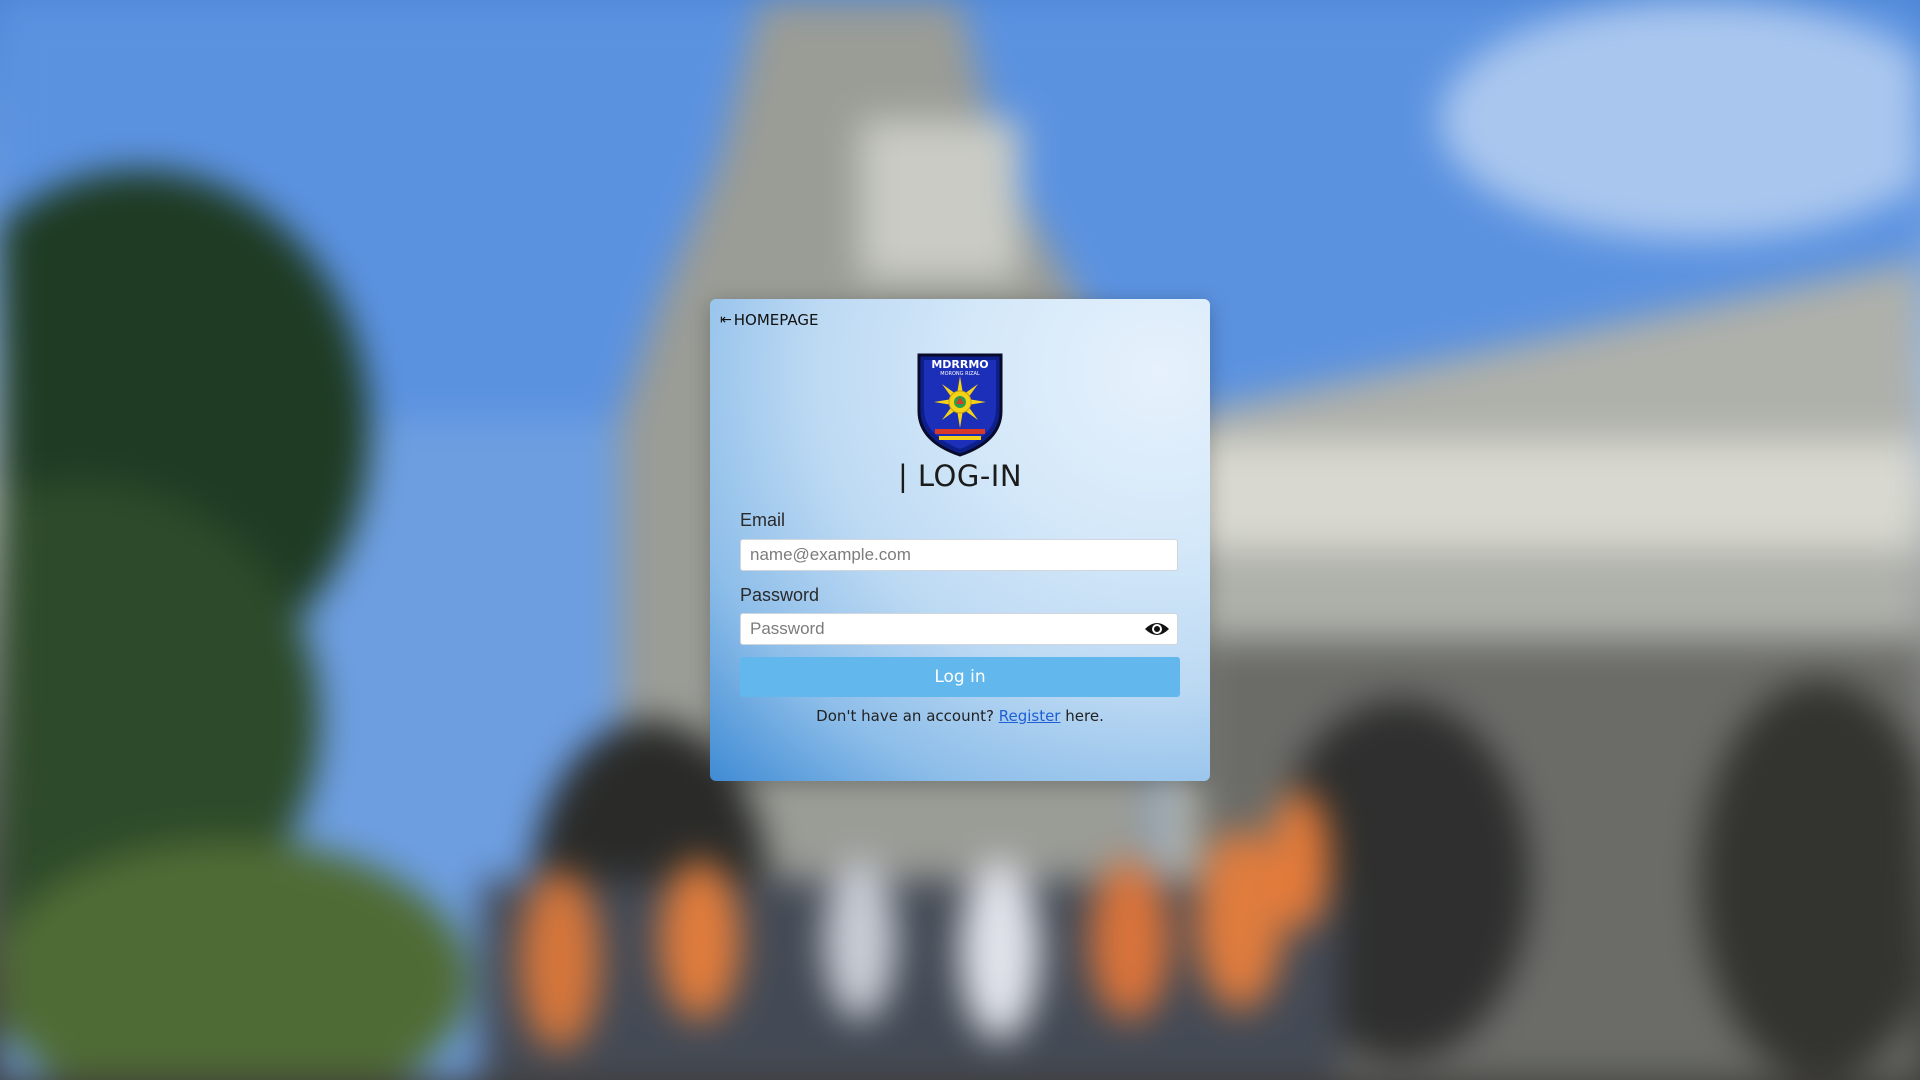 Image resolution: width=1920 pixels, height=1080 pixels. I want to click on email-label: Email, so click(763, 520).